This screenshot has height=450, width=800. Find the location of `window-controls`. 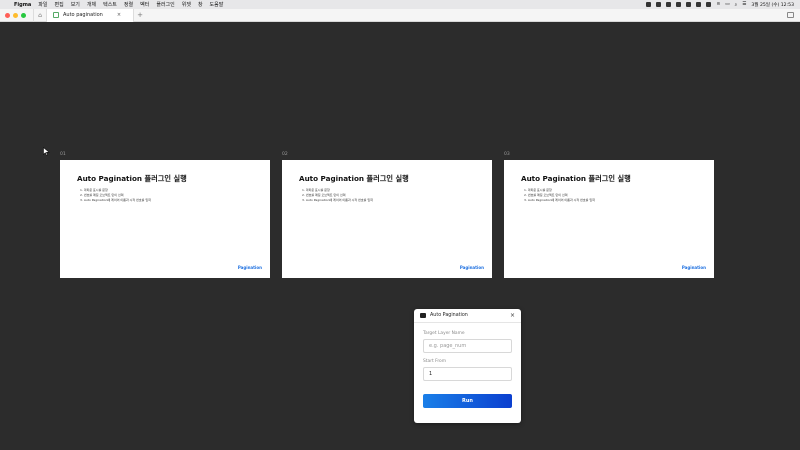

window-controls is located at coordinates (15, 15).